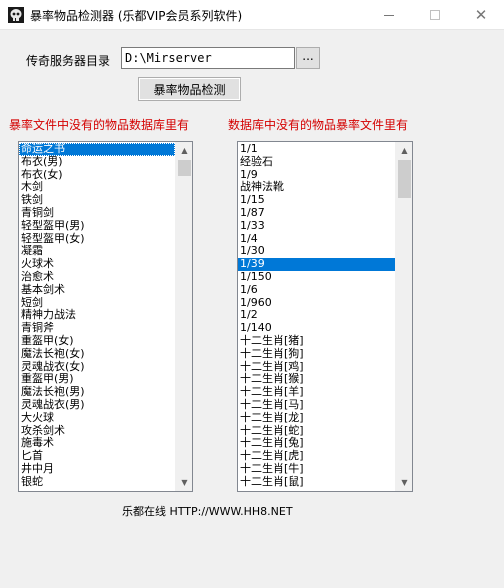 This screenshot has width=504, height=588. Describe the element at coordinates (316, 213) in the screenshot. I see `list-item: 1/87` at that location.